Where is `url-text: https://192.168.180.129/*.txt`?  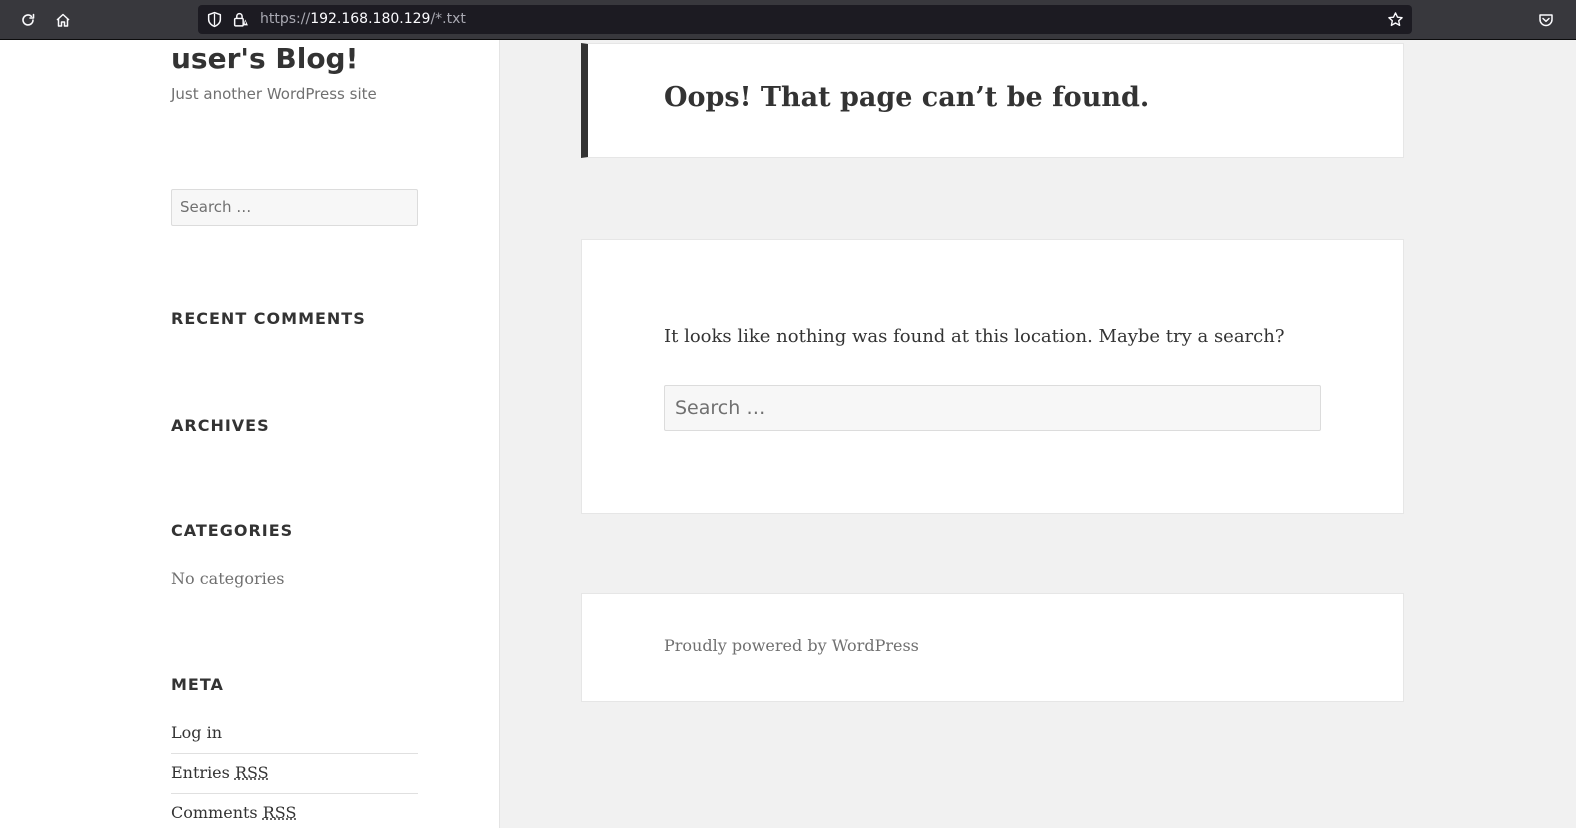
url-text: https://192.168.180.129/*.txt is located at coordinates (363, 19).